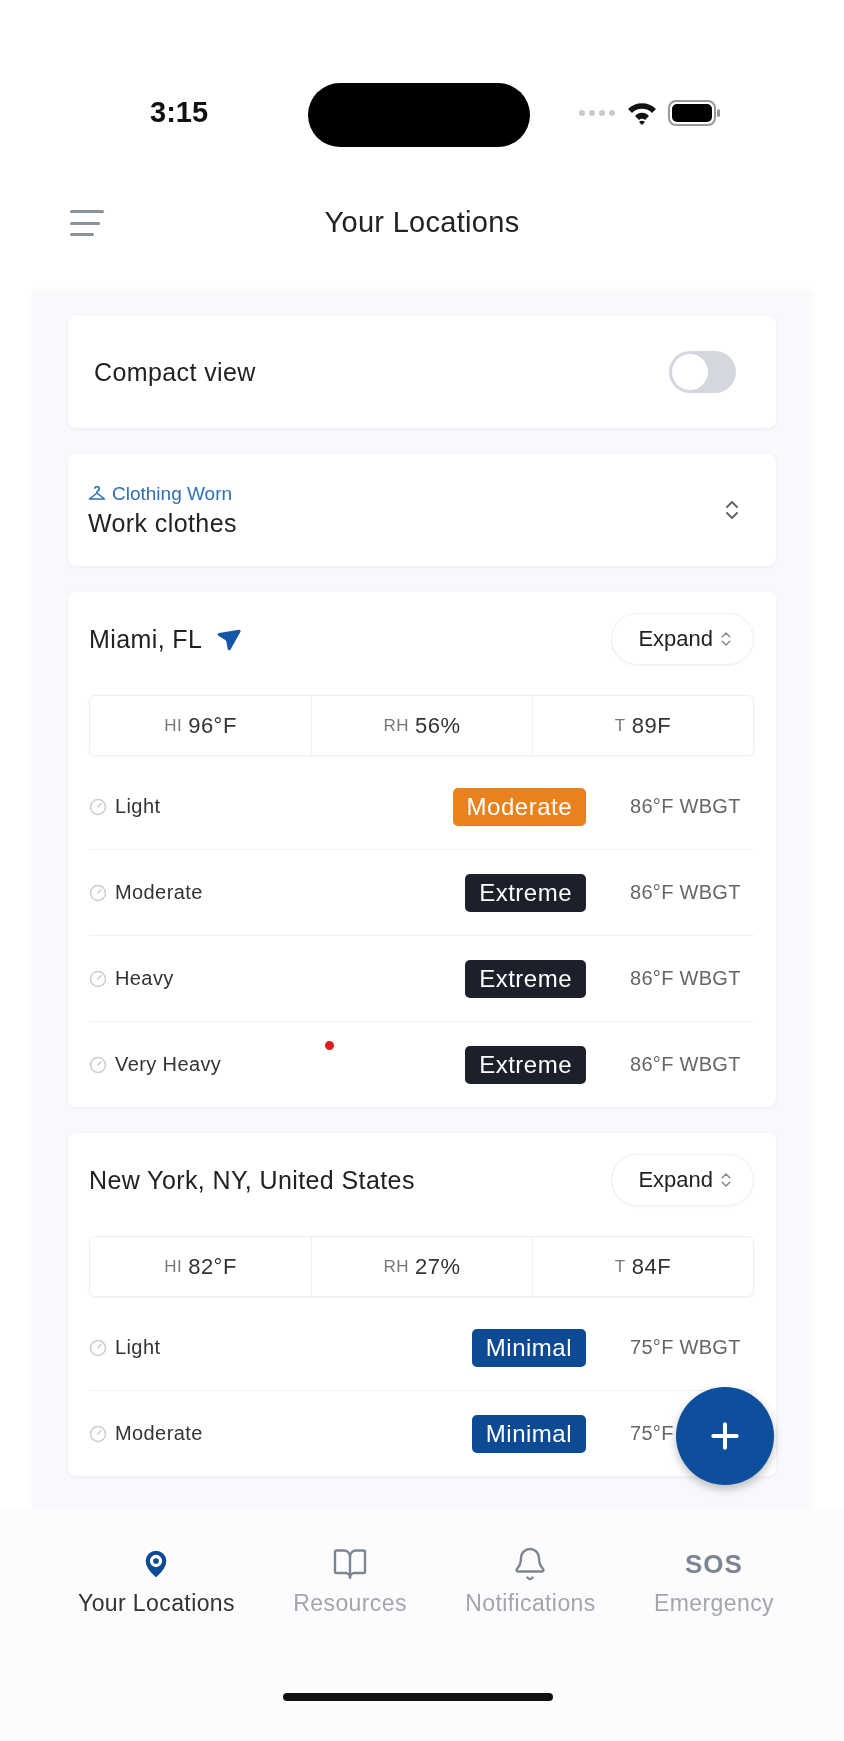  What do you see at coordinates (87, 223) in the screenshot?
I see `menu-button` at bounding box center [87, 223].